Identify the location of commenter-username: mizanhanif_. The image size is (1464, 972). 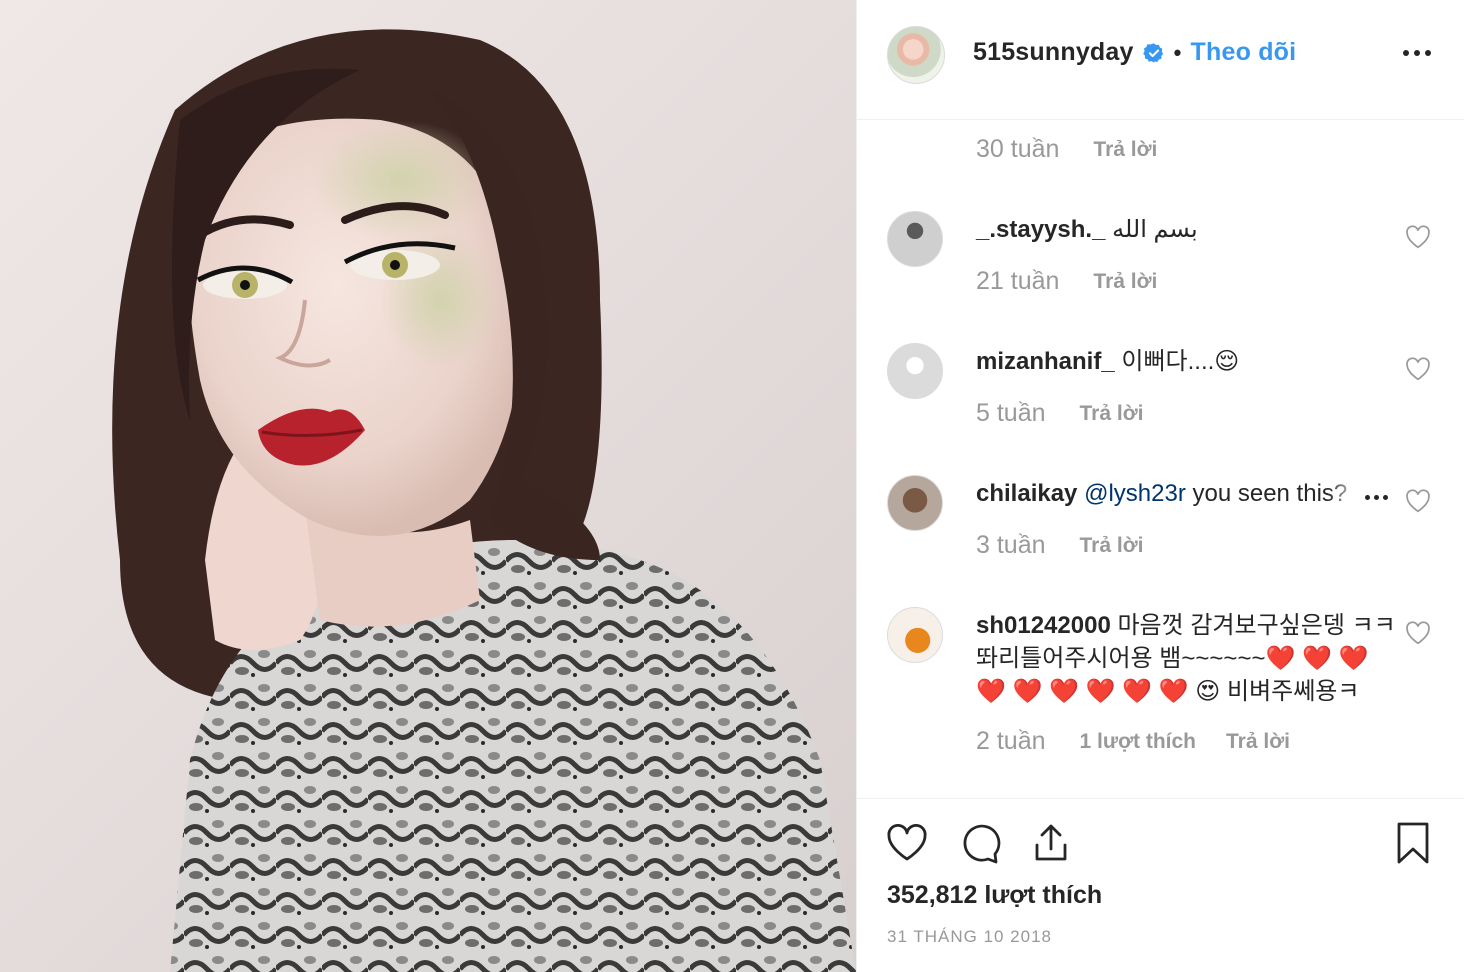
(1045, 361).